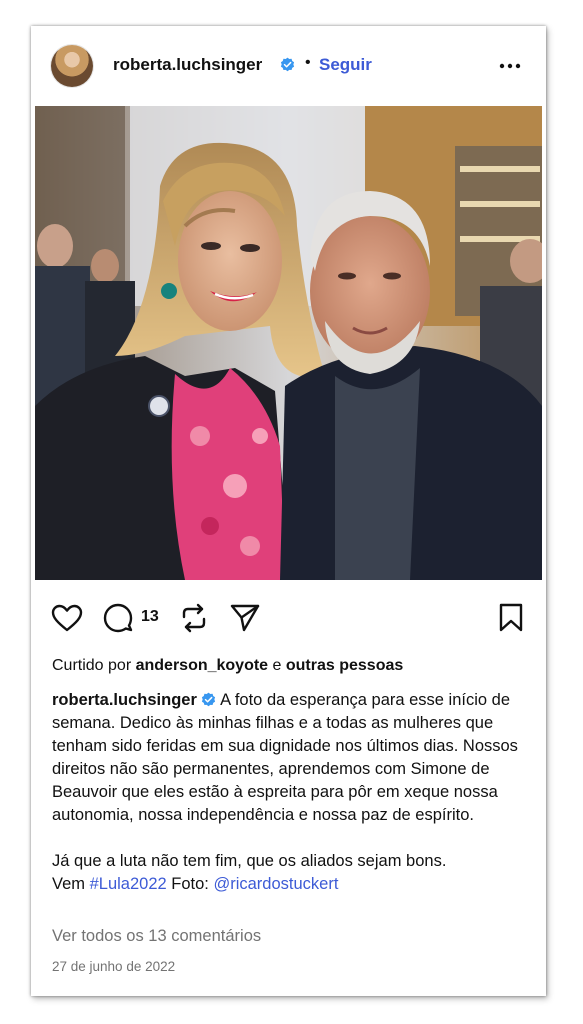  What do you see at coordinates (94, 665) in the screenshot?
I see `likes-prefix: Curtido por` at bounding box center [94, 665].